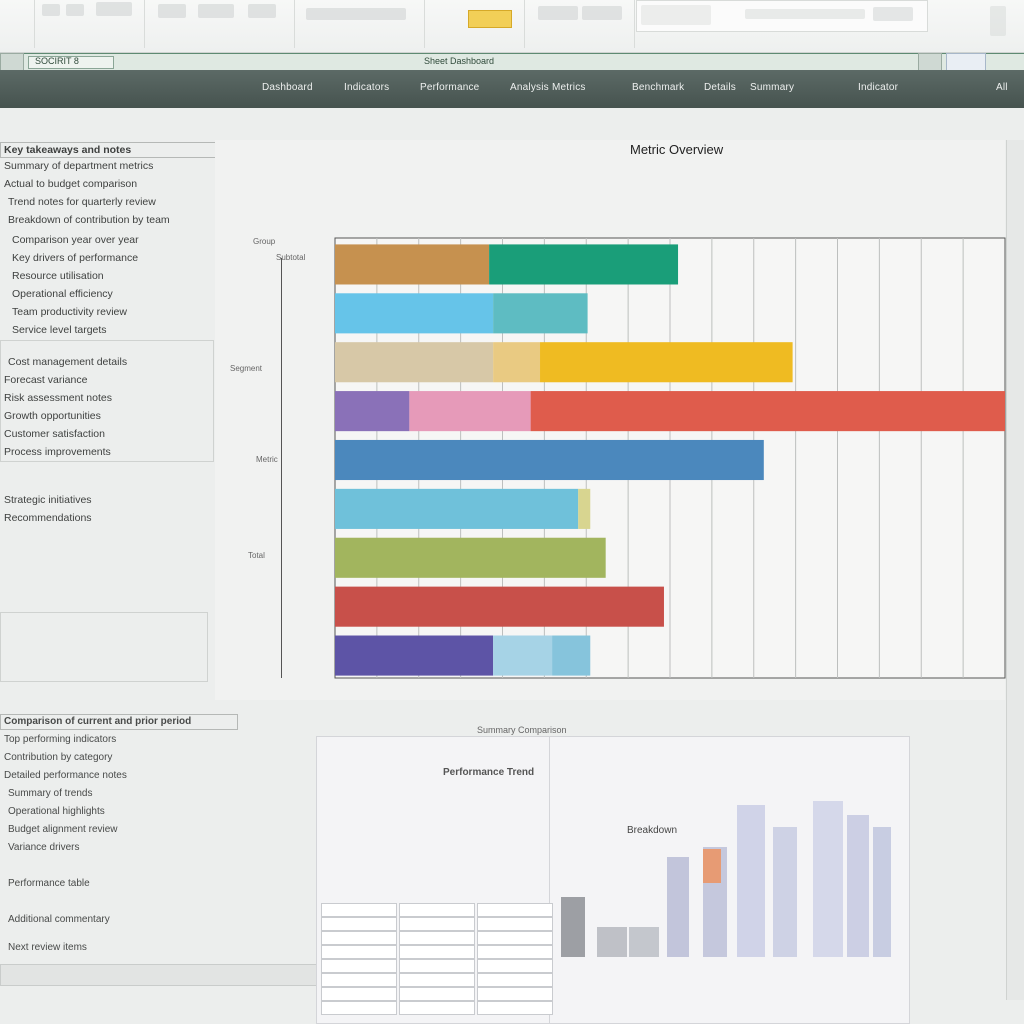 This screenshot has height=1024, width=1024. What do you see at coordinates (584, 508) in the screenshot?
I see `bar-segment-row6-seg2` at bounding box center [584, 508].